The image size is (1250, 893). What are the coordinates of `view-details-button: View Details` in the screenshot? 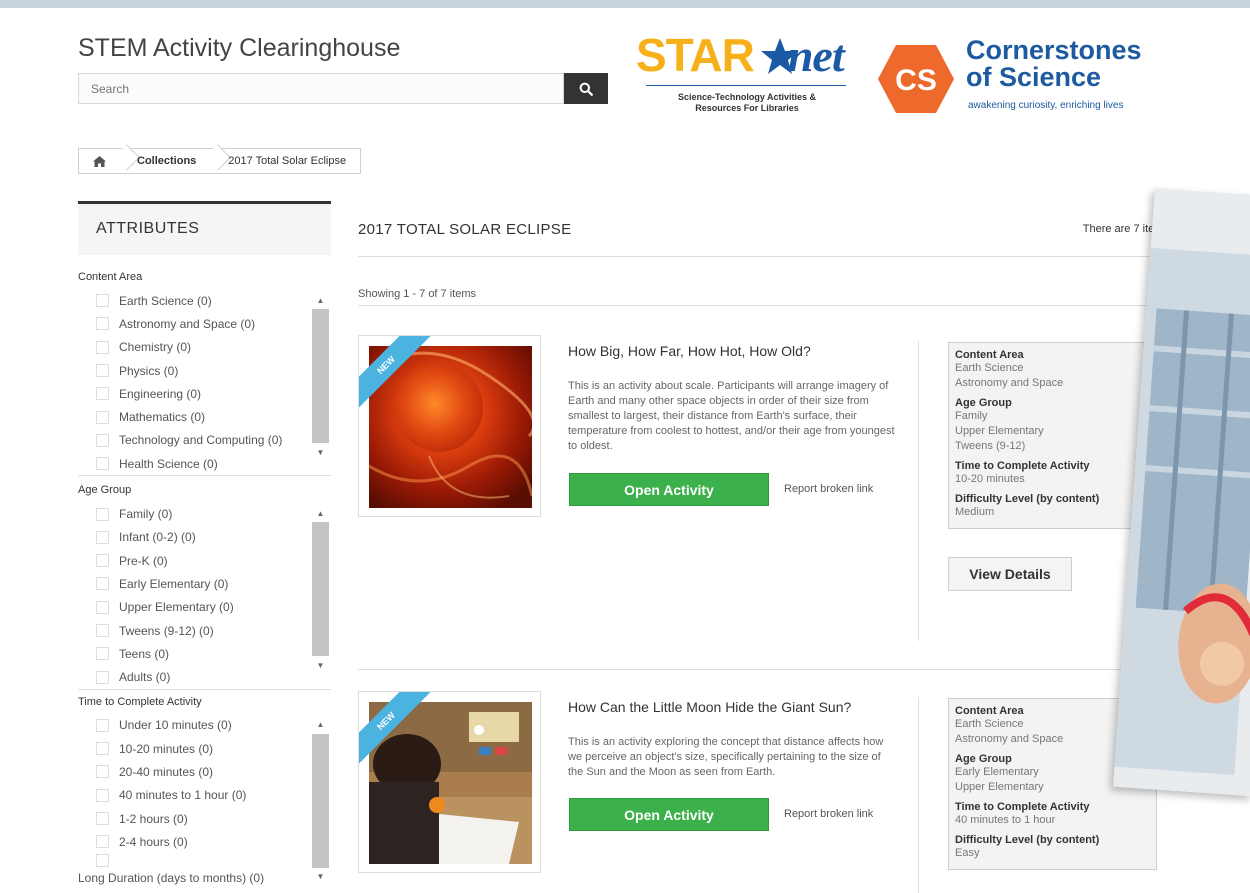 It's located at (1010, 574).